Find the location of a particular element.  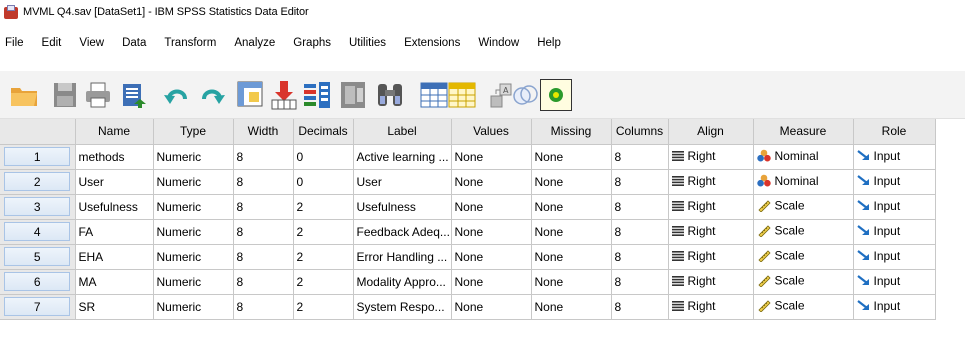

column-header-role: Role is located at coordinates (894, 132).